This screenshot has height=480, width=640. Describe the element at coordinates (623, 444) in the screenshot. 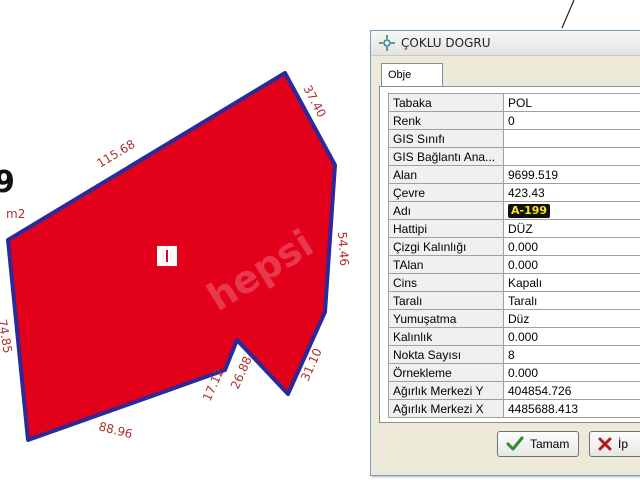

I see `cancel-button-label: İp` at that location.